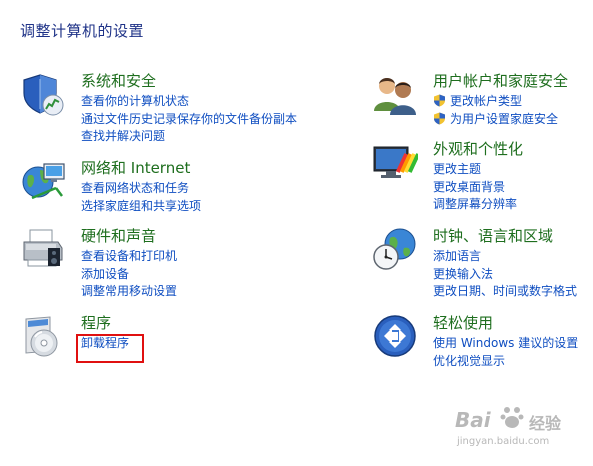 Image resolution: width=593 pixels, height=466 pixels. I want to click on link-optimize-visual-display: 优化视觉显示, so click(505, 362).